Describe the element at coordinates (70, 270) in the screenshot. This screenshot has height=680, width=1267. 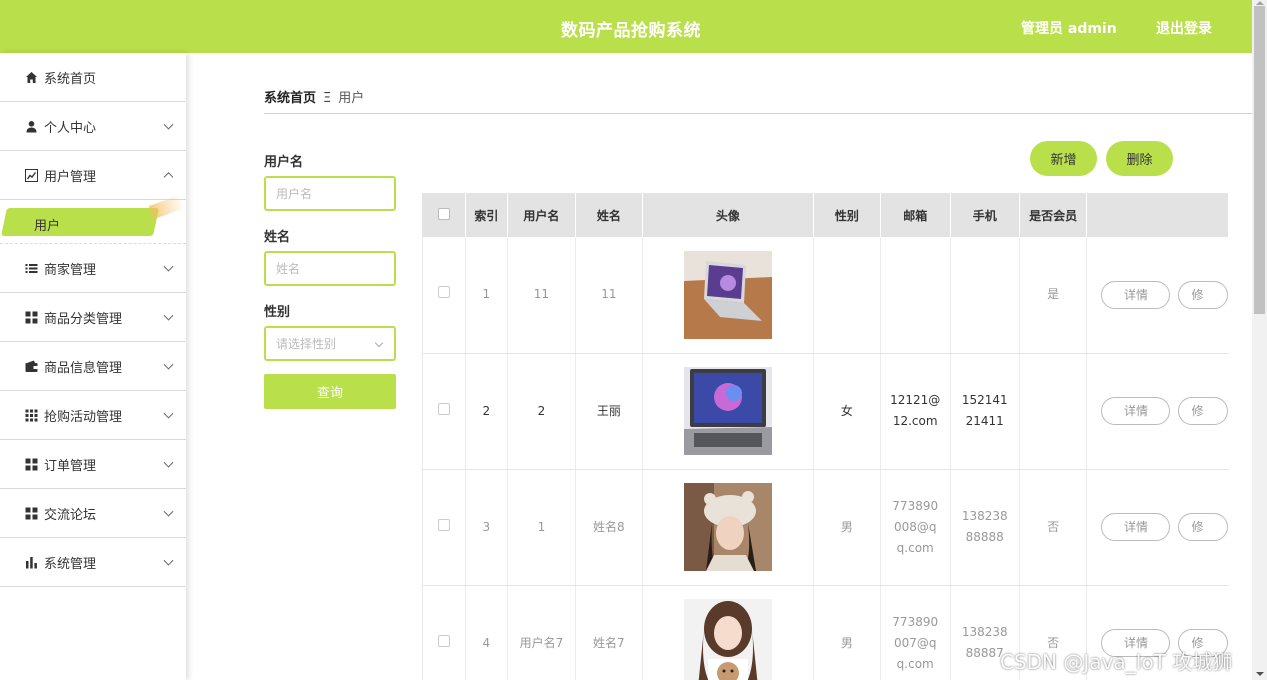
I see `sidebar-item-label: 商家管理` at that location.